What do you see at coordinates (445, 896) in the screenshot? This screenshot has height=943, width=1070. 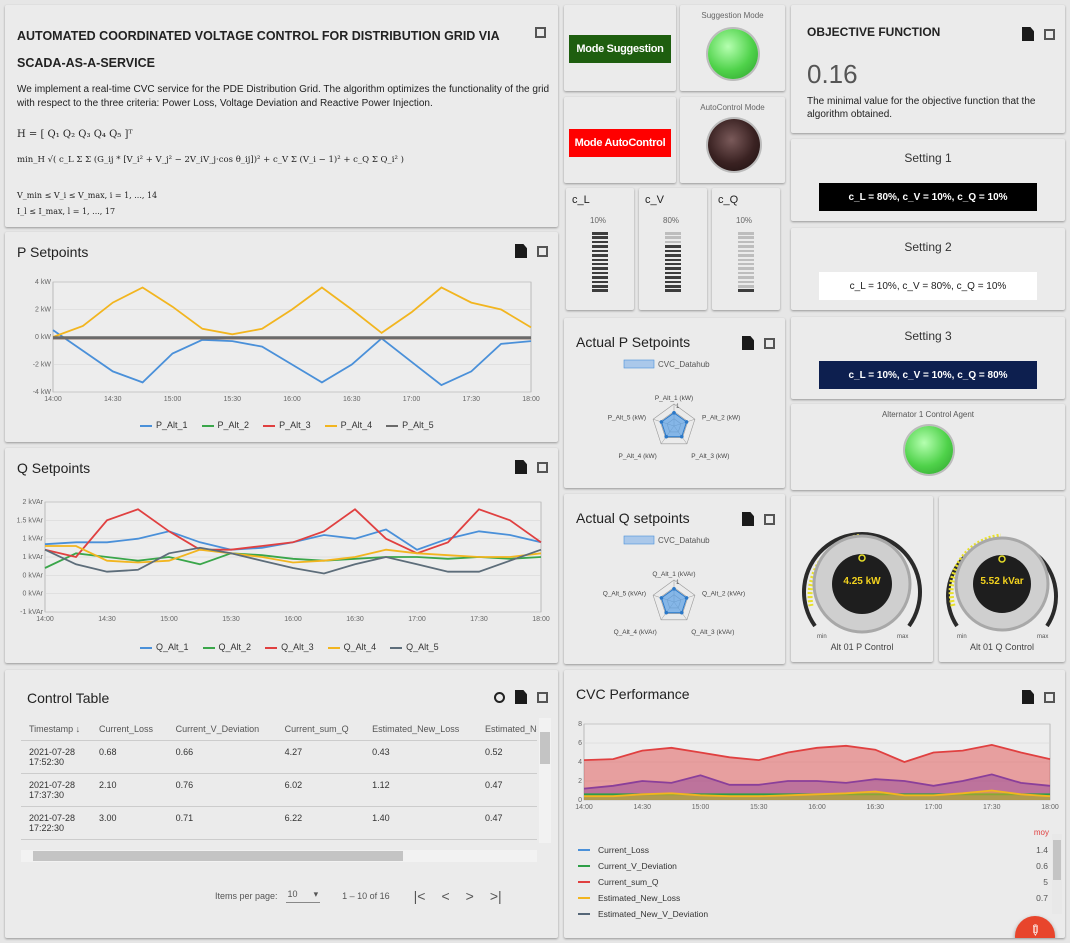 I see `prev-page-icon: <` at bounding box center [445, 896].